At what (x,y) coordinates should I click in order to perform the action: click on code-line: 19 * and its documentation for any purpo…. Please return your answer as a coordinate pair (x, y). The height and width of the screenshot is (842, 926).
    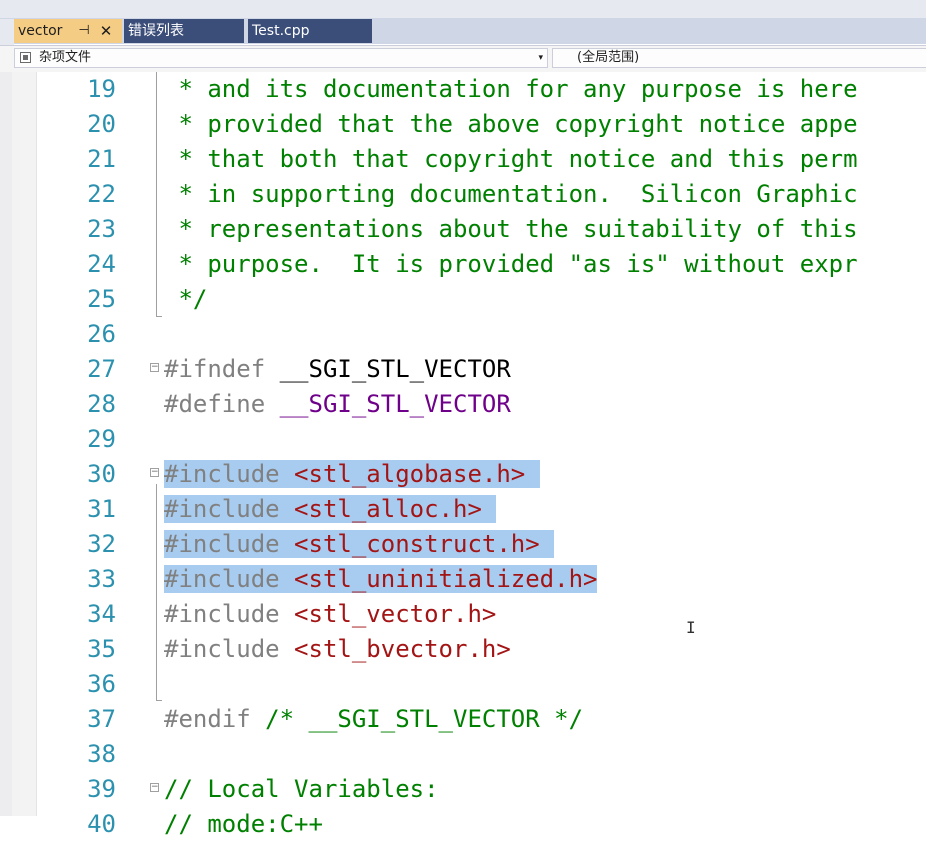
    Looking at the image, I should click on (463, 89).